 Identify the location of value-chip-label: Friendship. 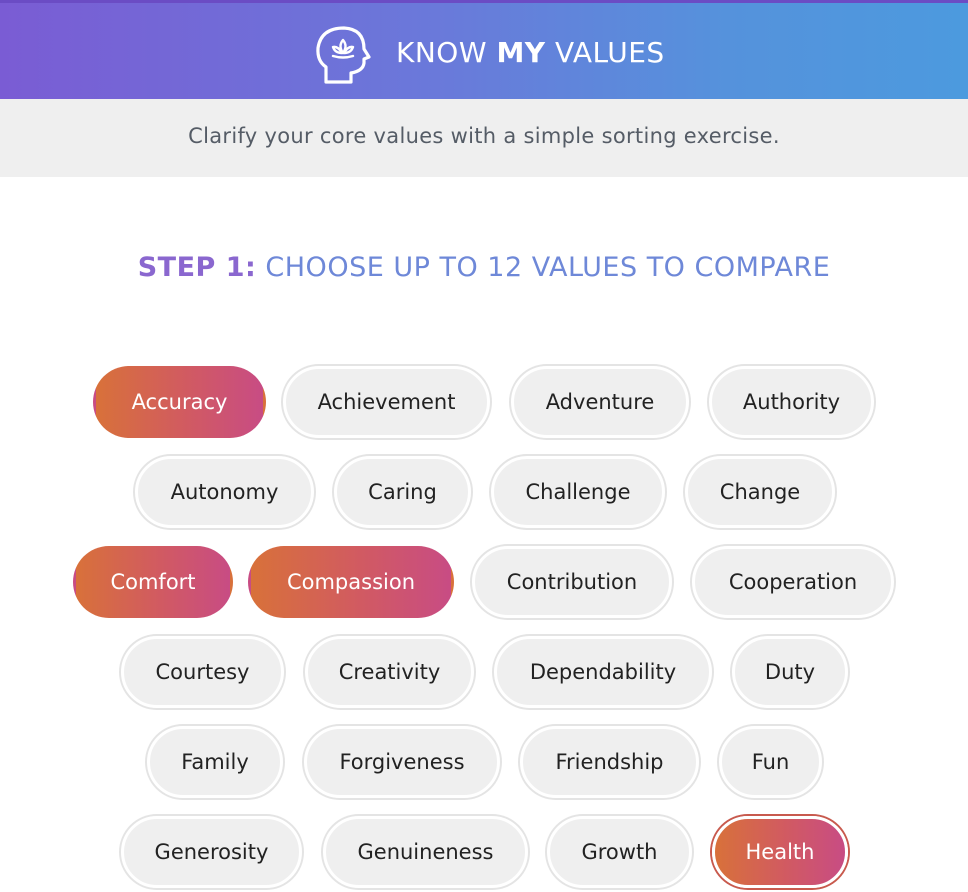
(609, 762).